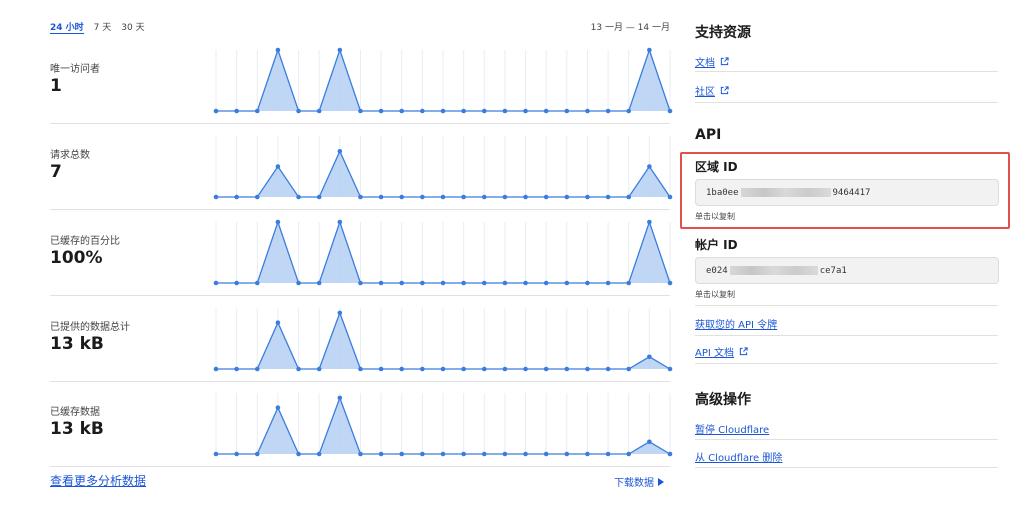  Describe the element at coordinates (103, 27) in the screenshot. I see `tab-7d: 7 天` at that location.